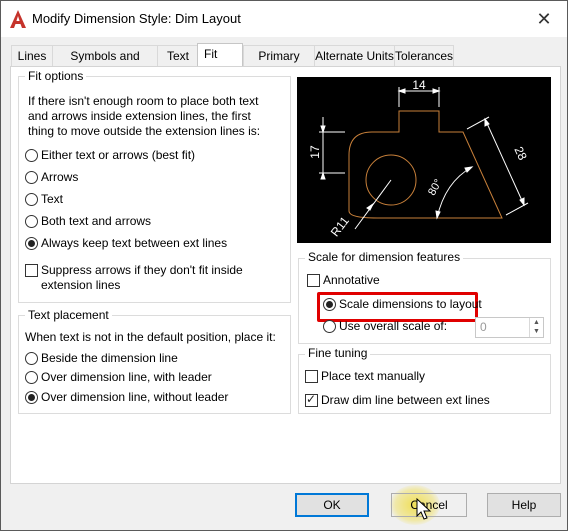  Describe the element at coordinates (520, 153) in the screenshot. I see `preview-dim-diag: 28` at that location.